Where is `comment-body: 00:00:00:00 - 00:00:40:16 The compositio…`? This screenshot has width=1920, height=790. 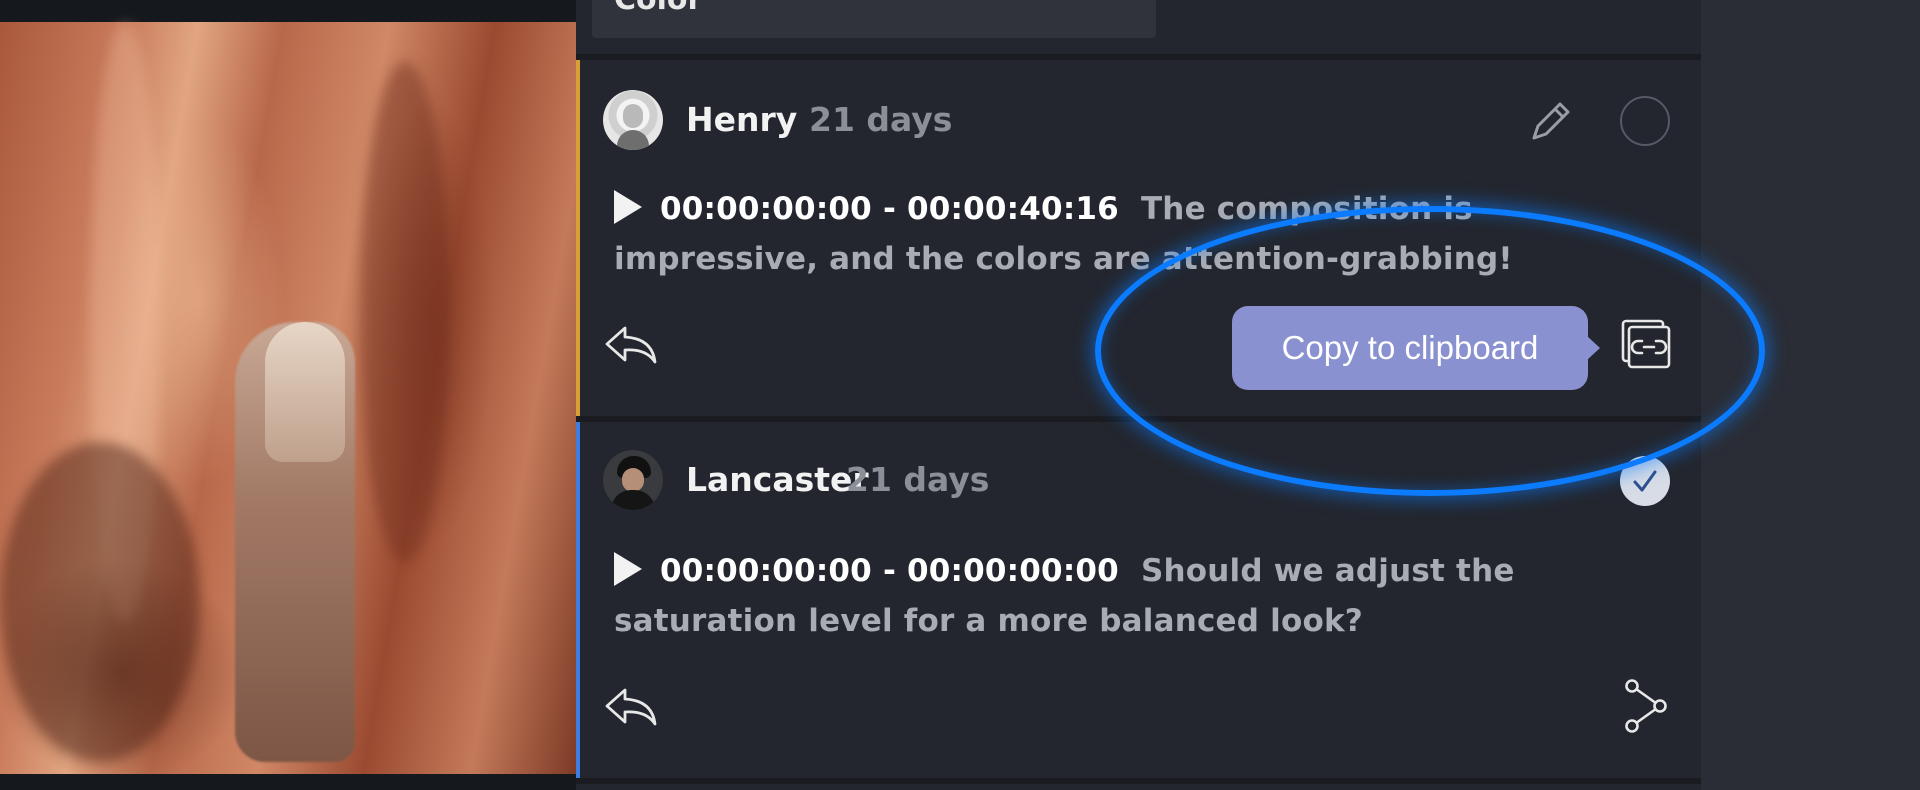
comment-body: 00:00:00:00 - 00:00:40:16 The compositio… is located at coordinates (1134, 234).